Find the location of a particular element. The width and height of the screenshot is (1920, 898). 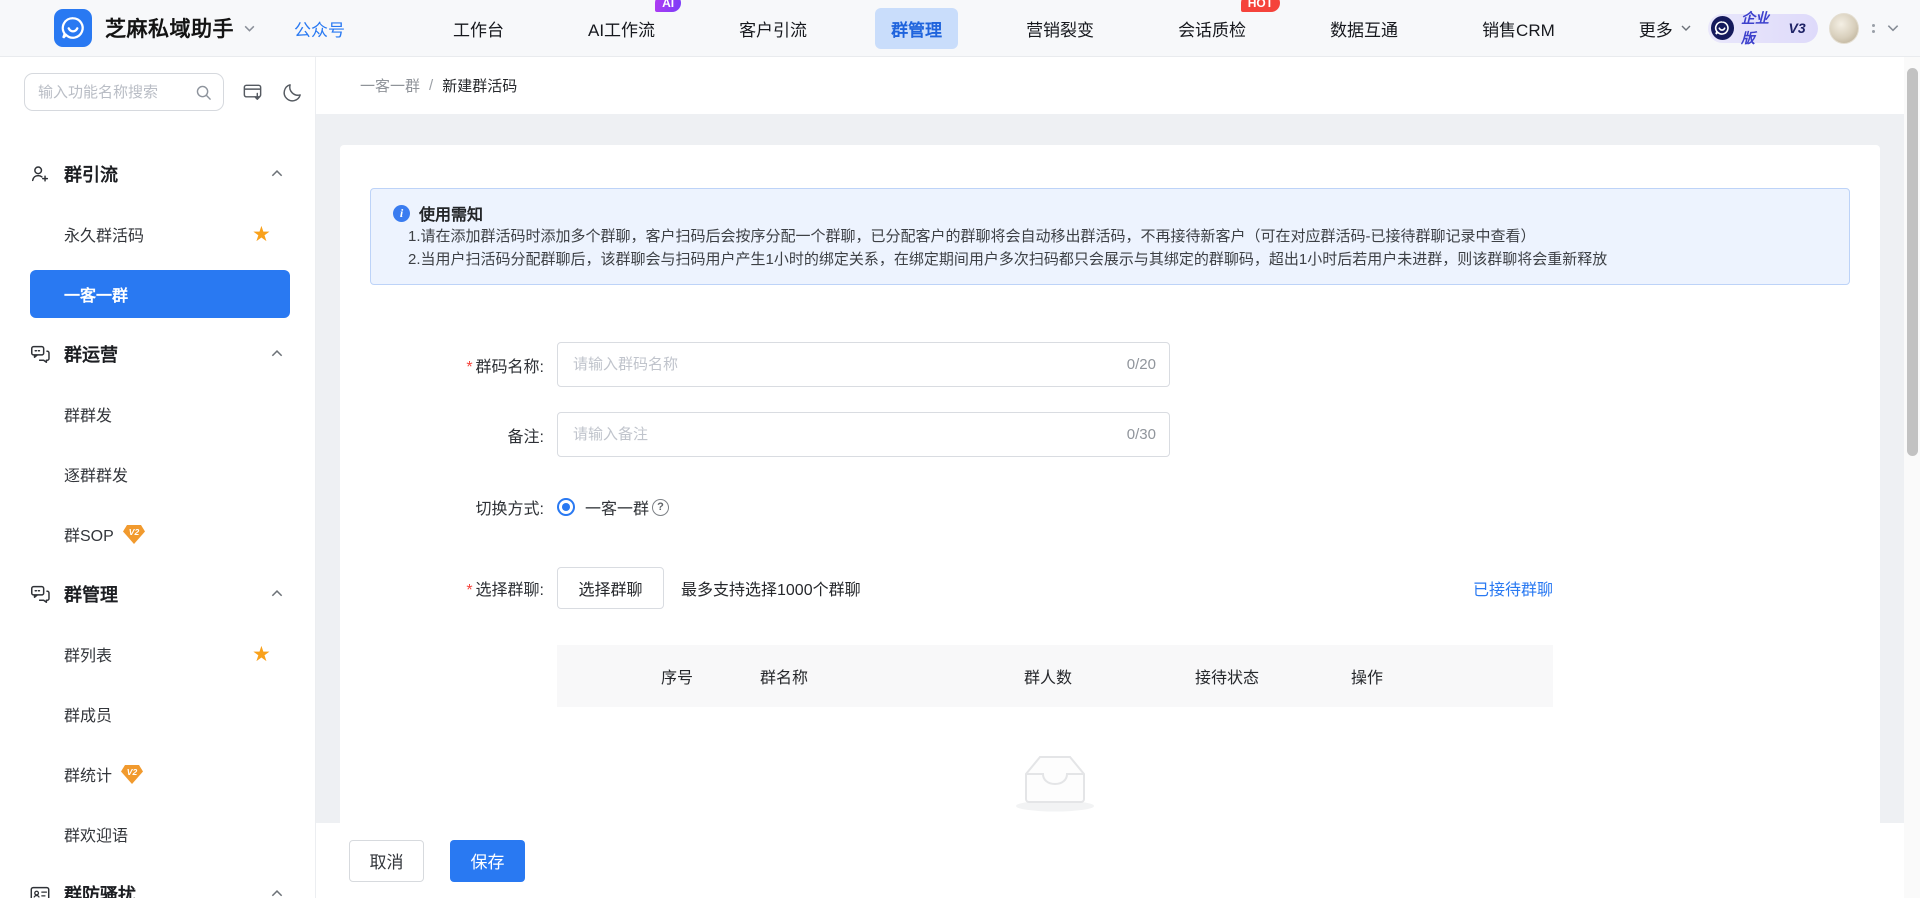

column-header-index: 序号 is located at coordinates (677, 678).